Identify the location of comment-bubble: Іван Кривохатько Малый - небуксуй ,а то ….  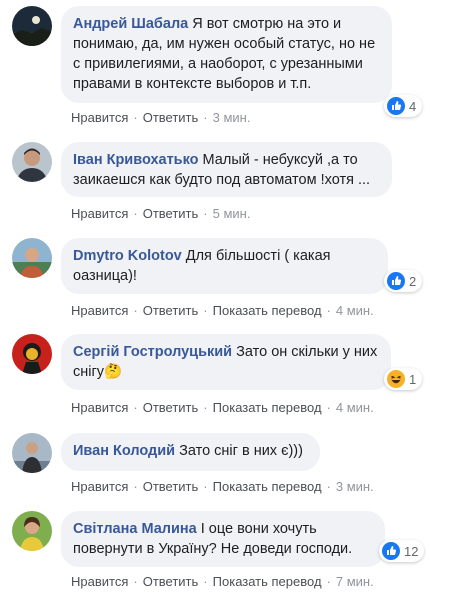
(226, 169).